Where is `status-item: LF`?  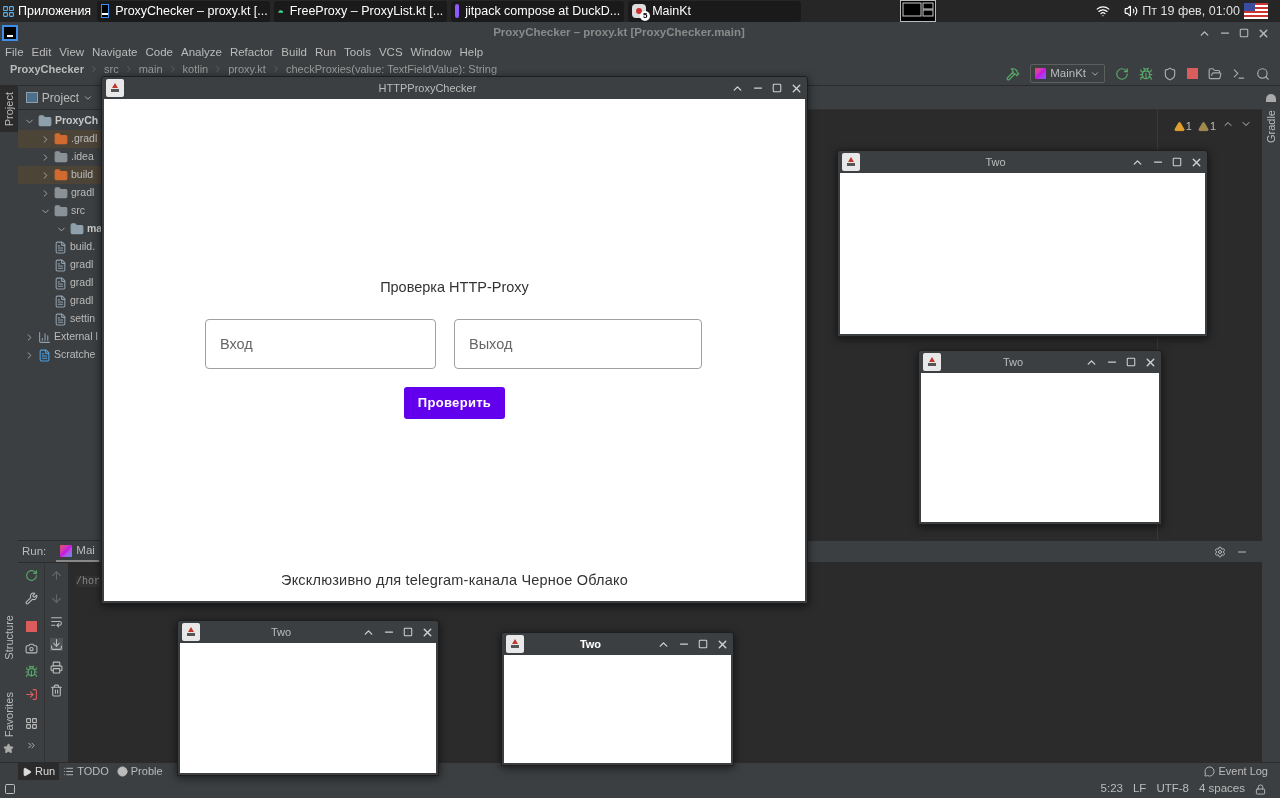 status-item: LF is located at coordinates (1139, 789).